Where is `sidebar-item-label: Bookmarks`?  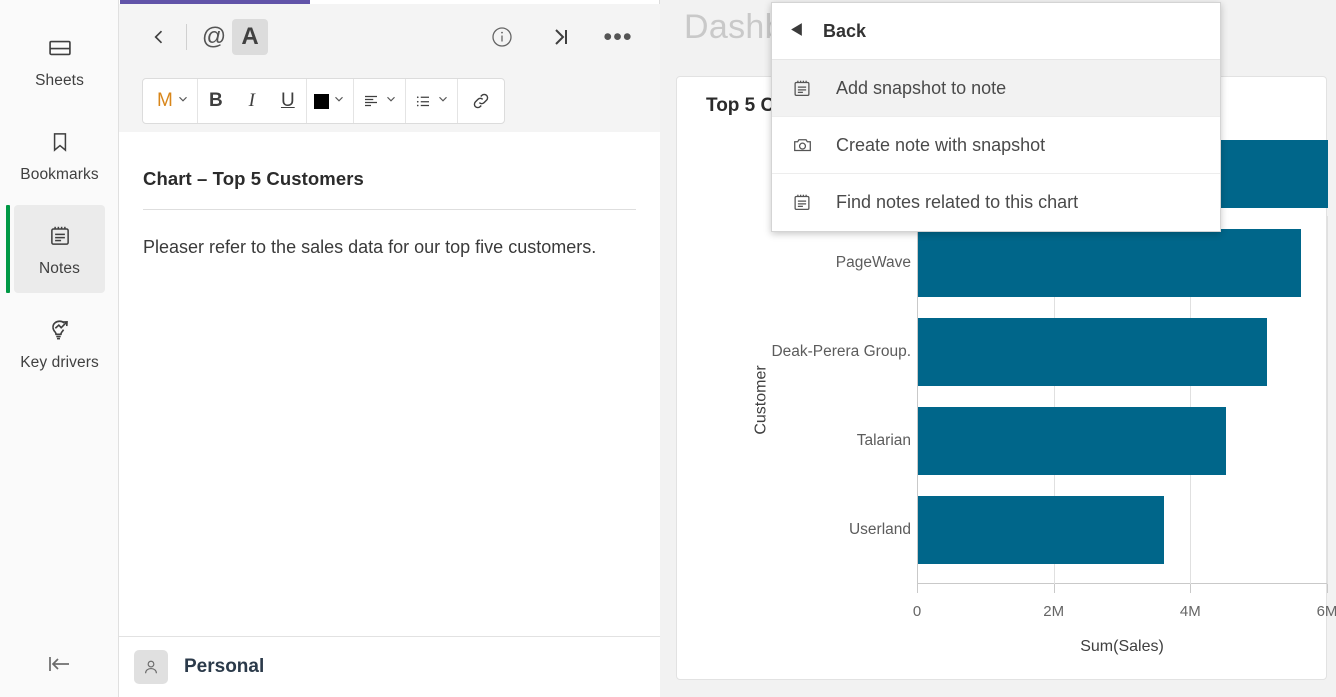 sidebar-item-label: Bookmarks is located at coordinates (59, 174).